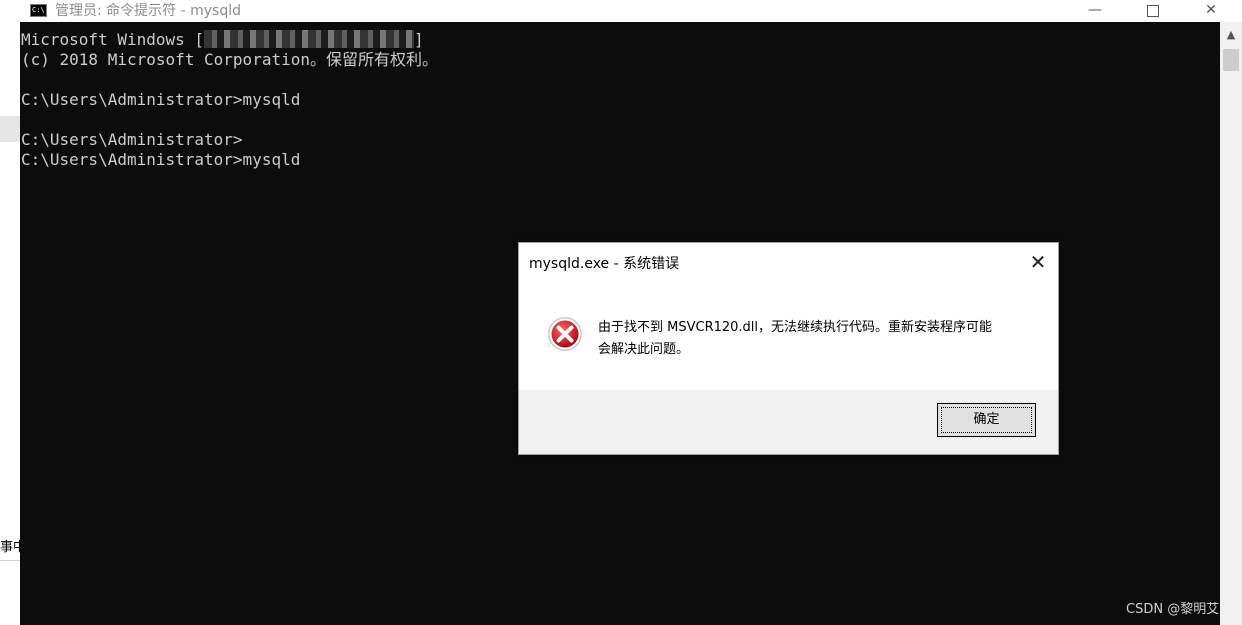  What do you see at coordinates (199, 39) in the screenshot?
I see `redaction-bracket: [` at bounding box center [199, 39].